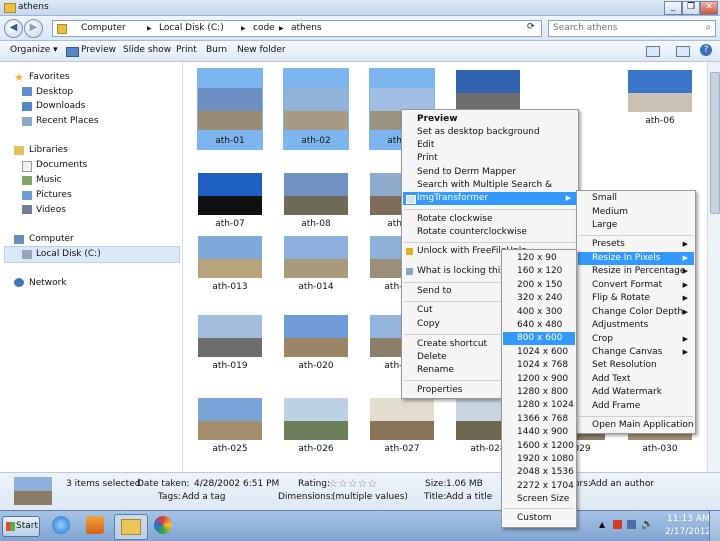 This screenshot has height=541, width=720. I want to click on vertical-scrollbar, so click(713, 267).